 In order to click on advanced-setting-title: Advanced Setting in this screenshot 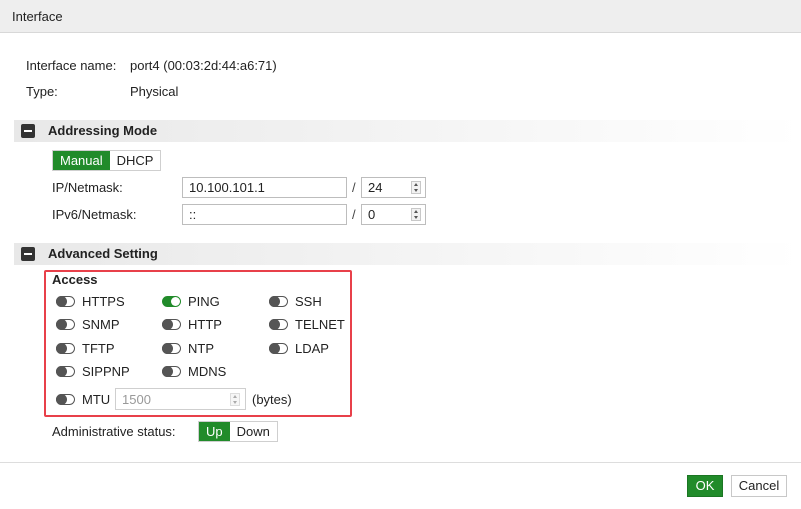, I will do `click(103, 253)`.